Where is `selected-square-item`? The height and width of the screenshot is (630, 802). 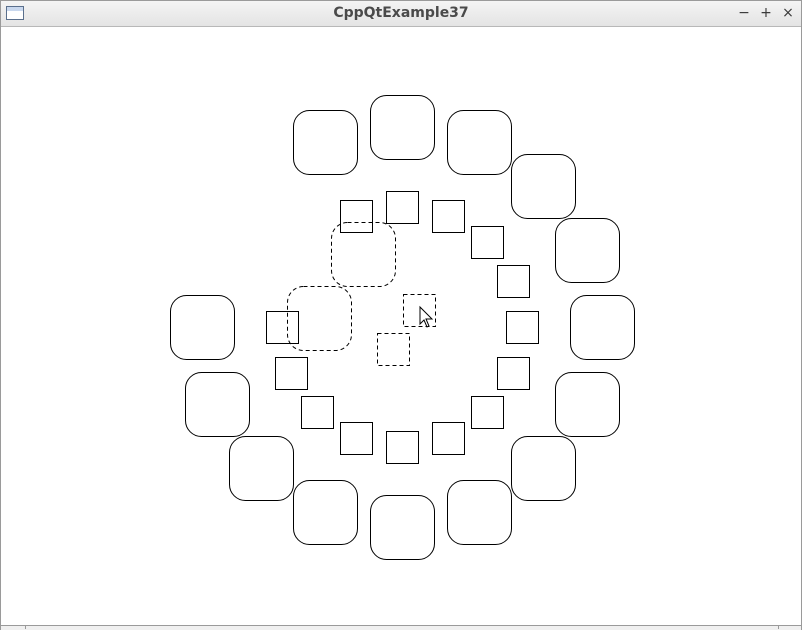
selected-square-item is located at coordinates (393, 349).